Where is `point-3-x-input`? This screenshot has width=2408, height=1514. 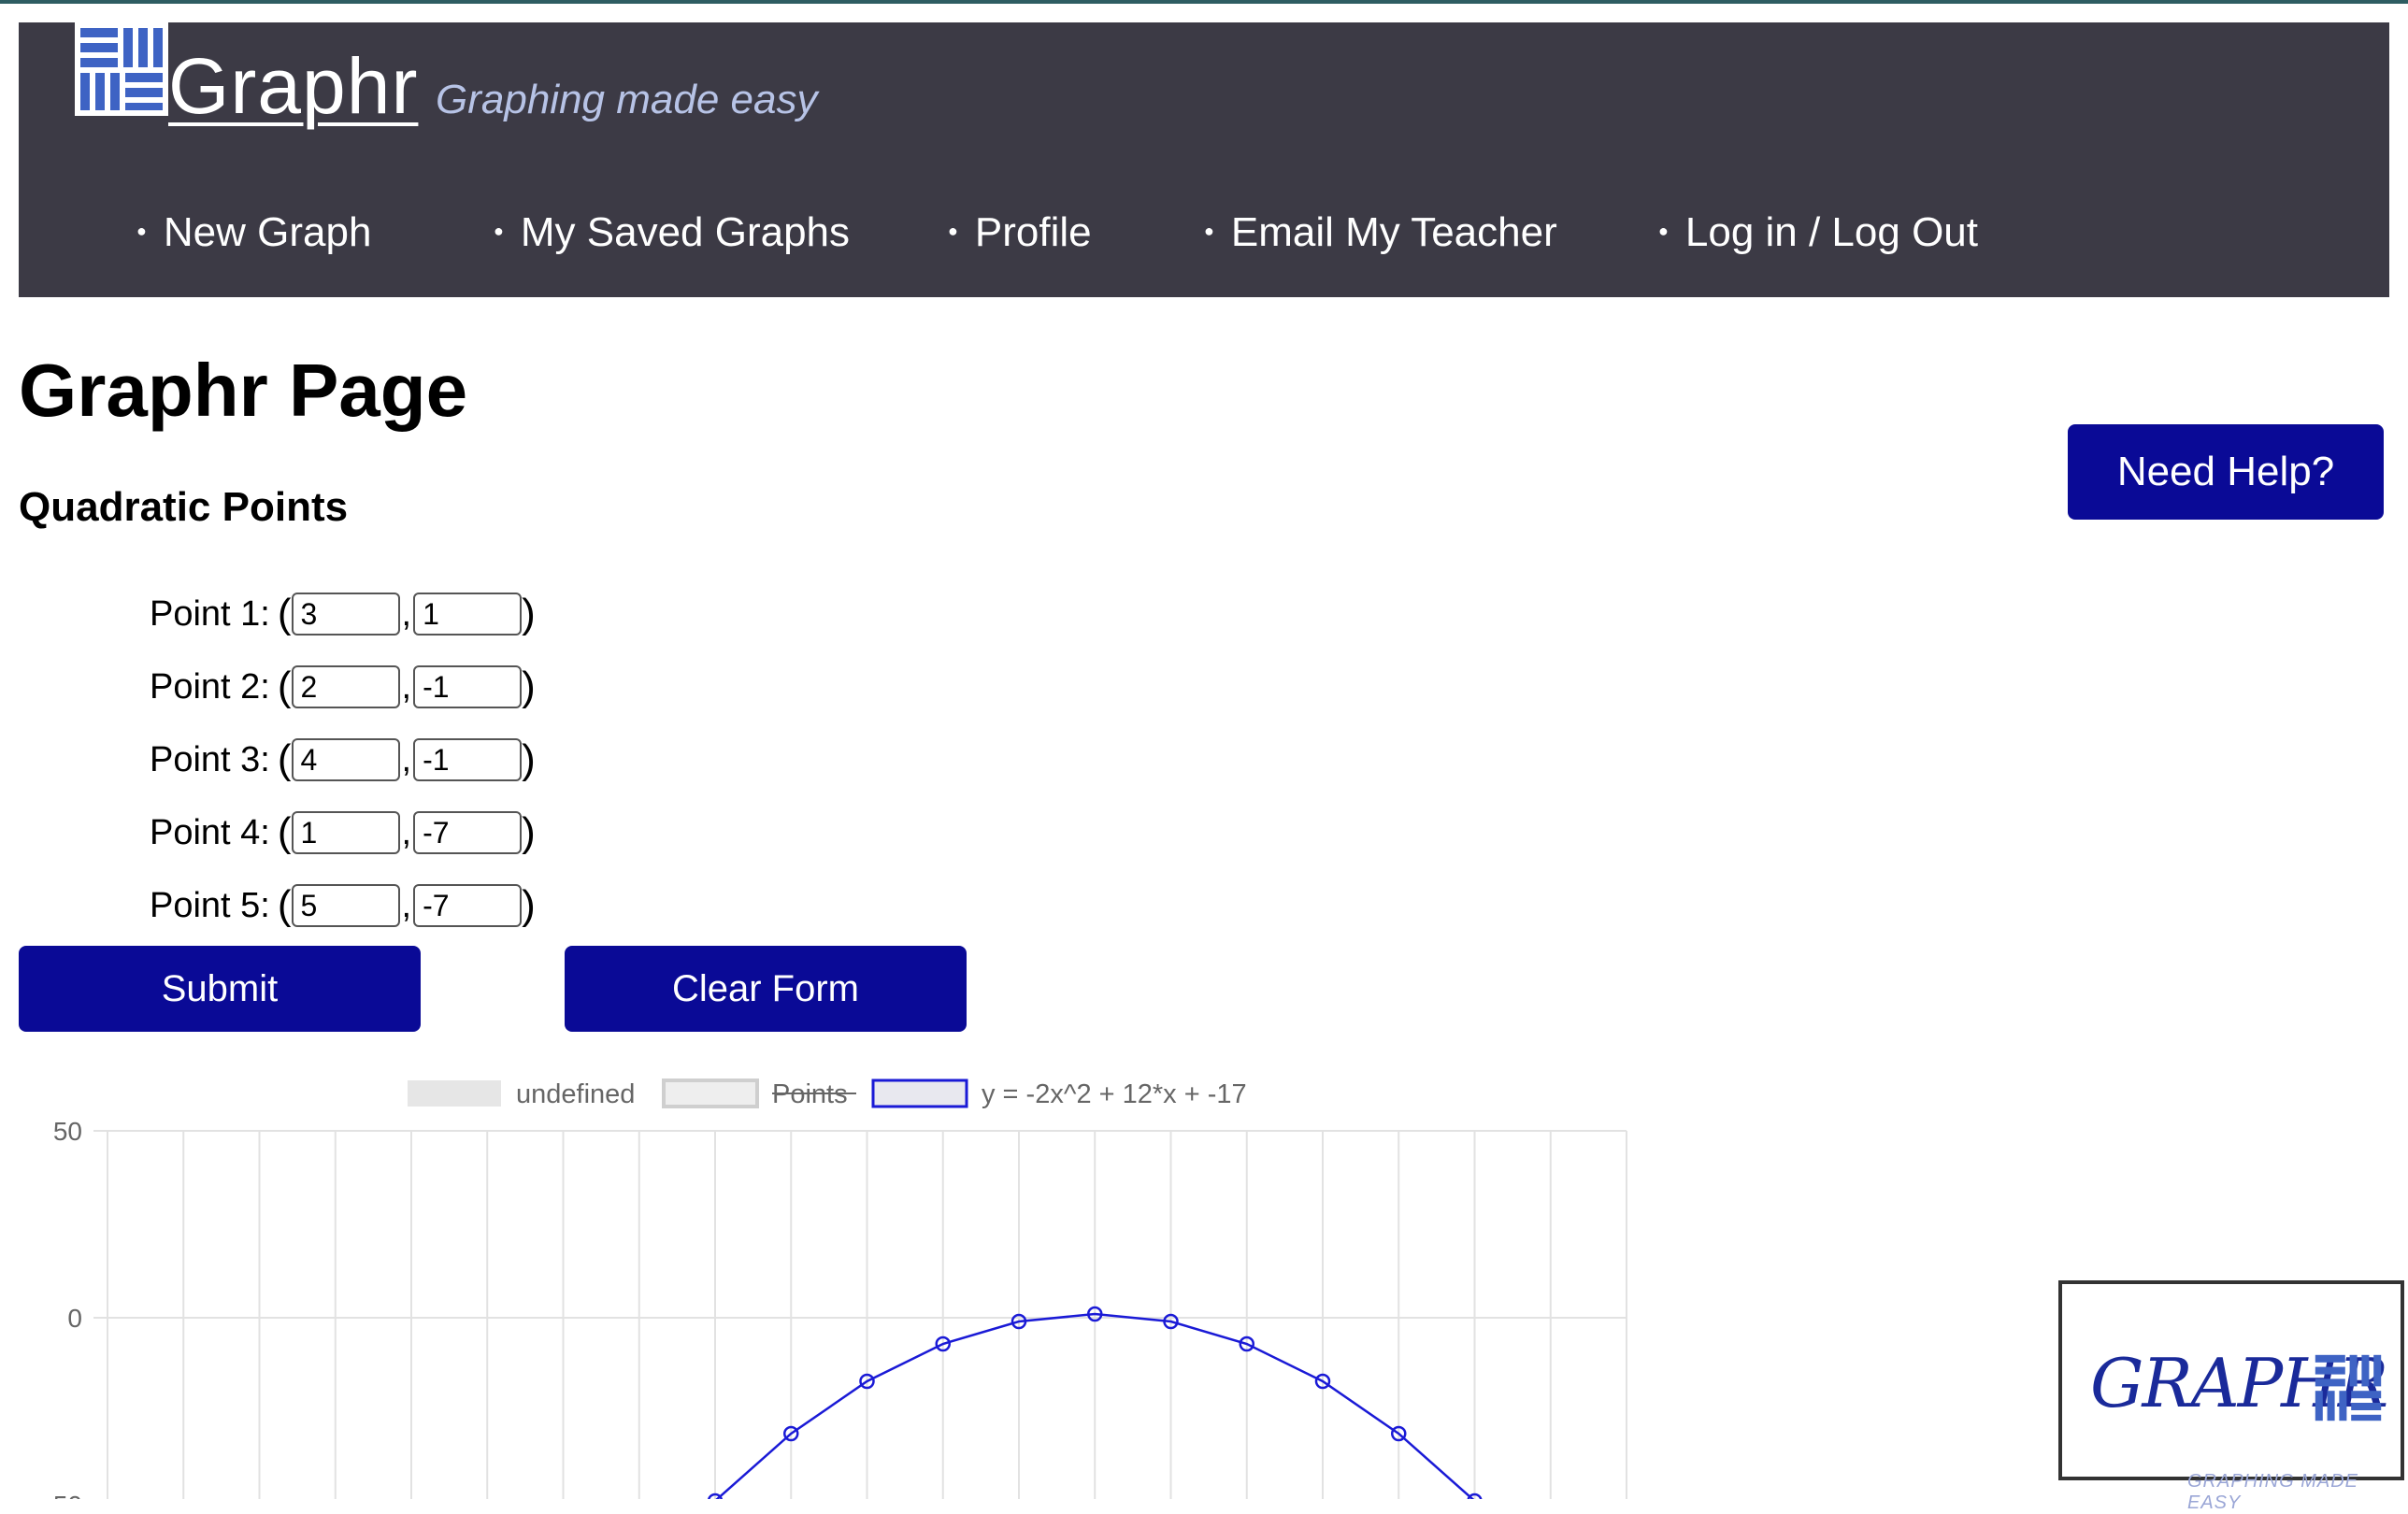
point-3-x-input is located at coordinates (345, 759).